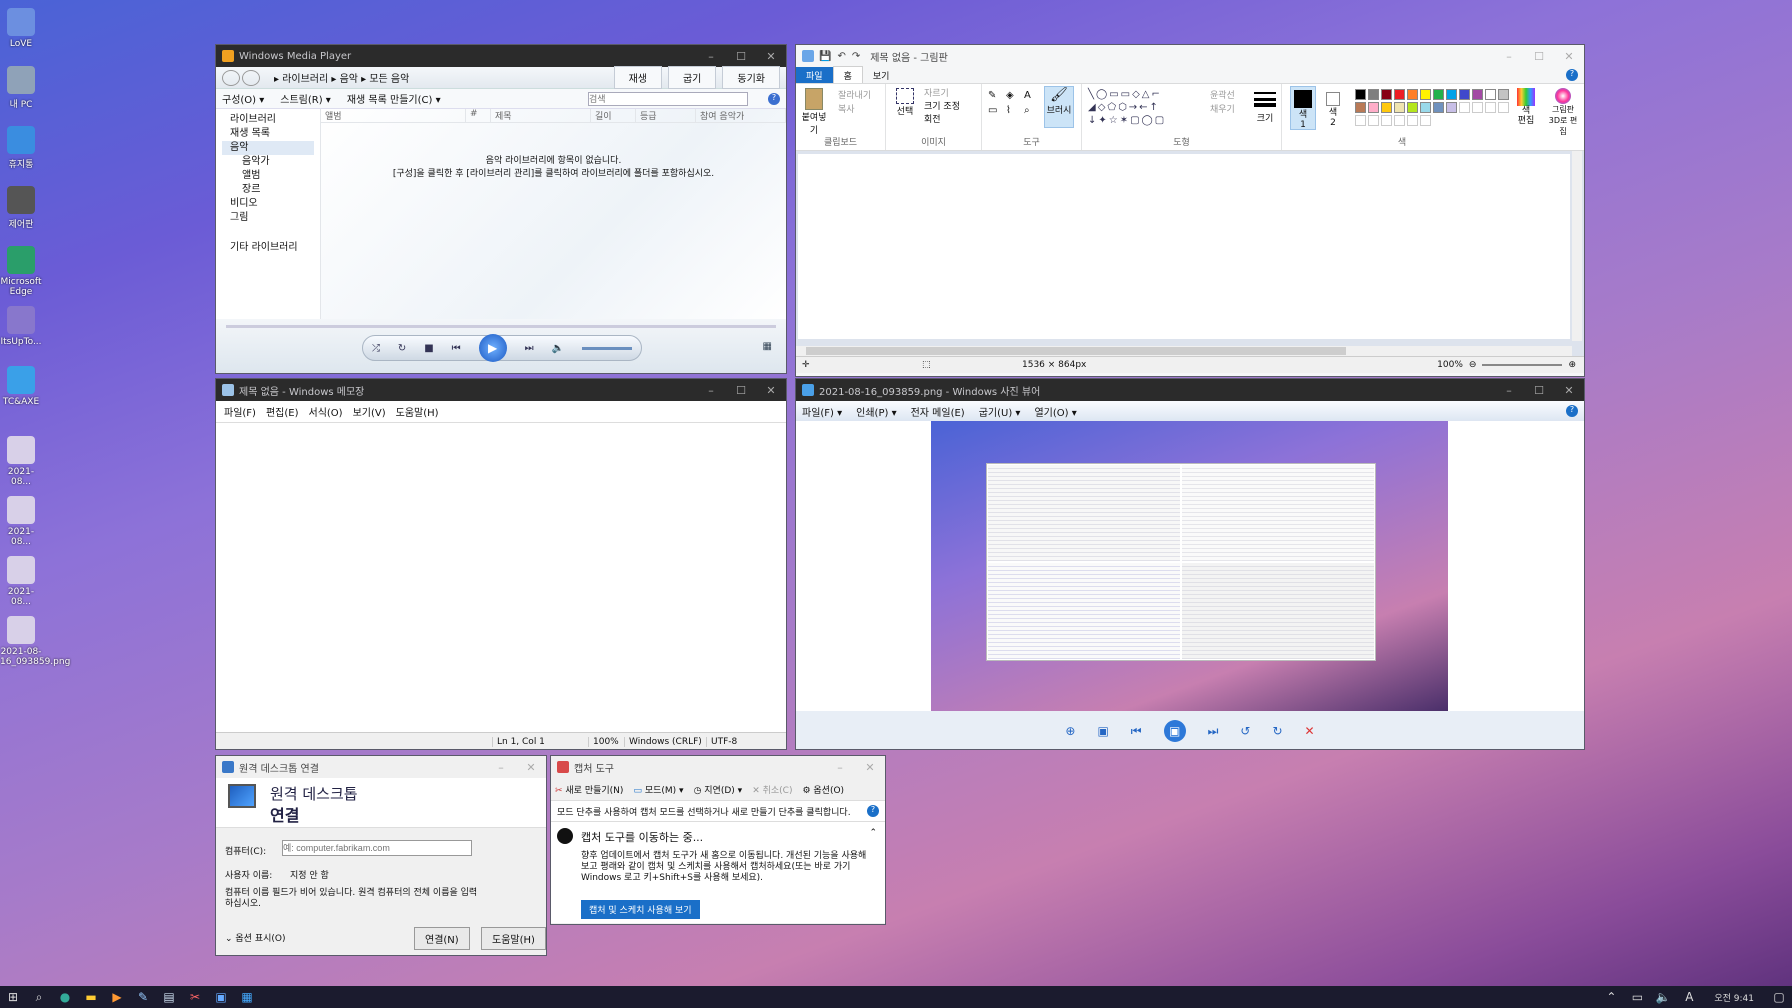  What do you see at coordinates (589, 789) in the screenshot?
I see `new-snip-button: ✂ 새로 만들기(N)` at bounding box center [589, 789].